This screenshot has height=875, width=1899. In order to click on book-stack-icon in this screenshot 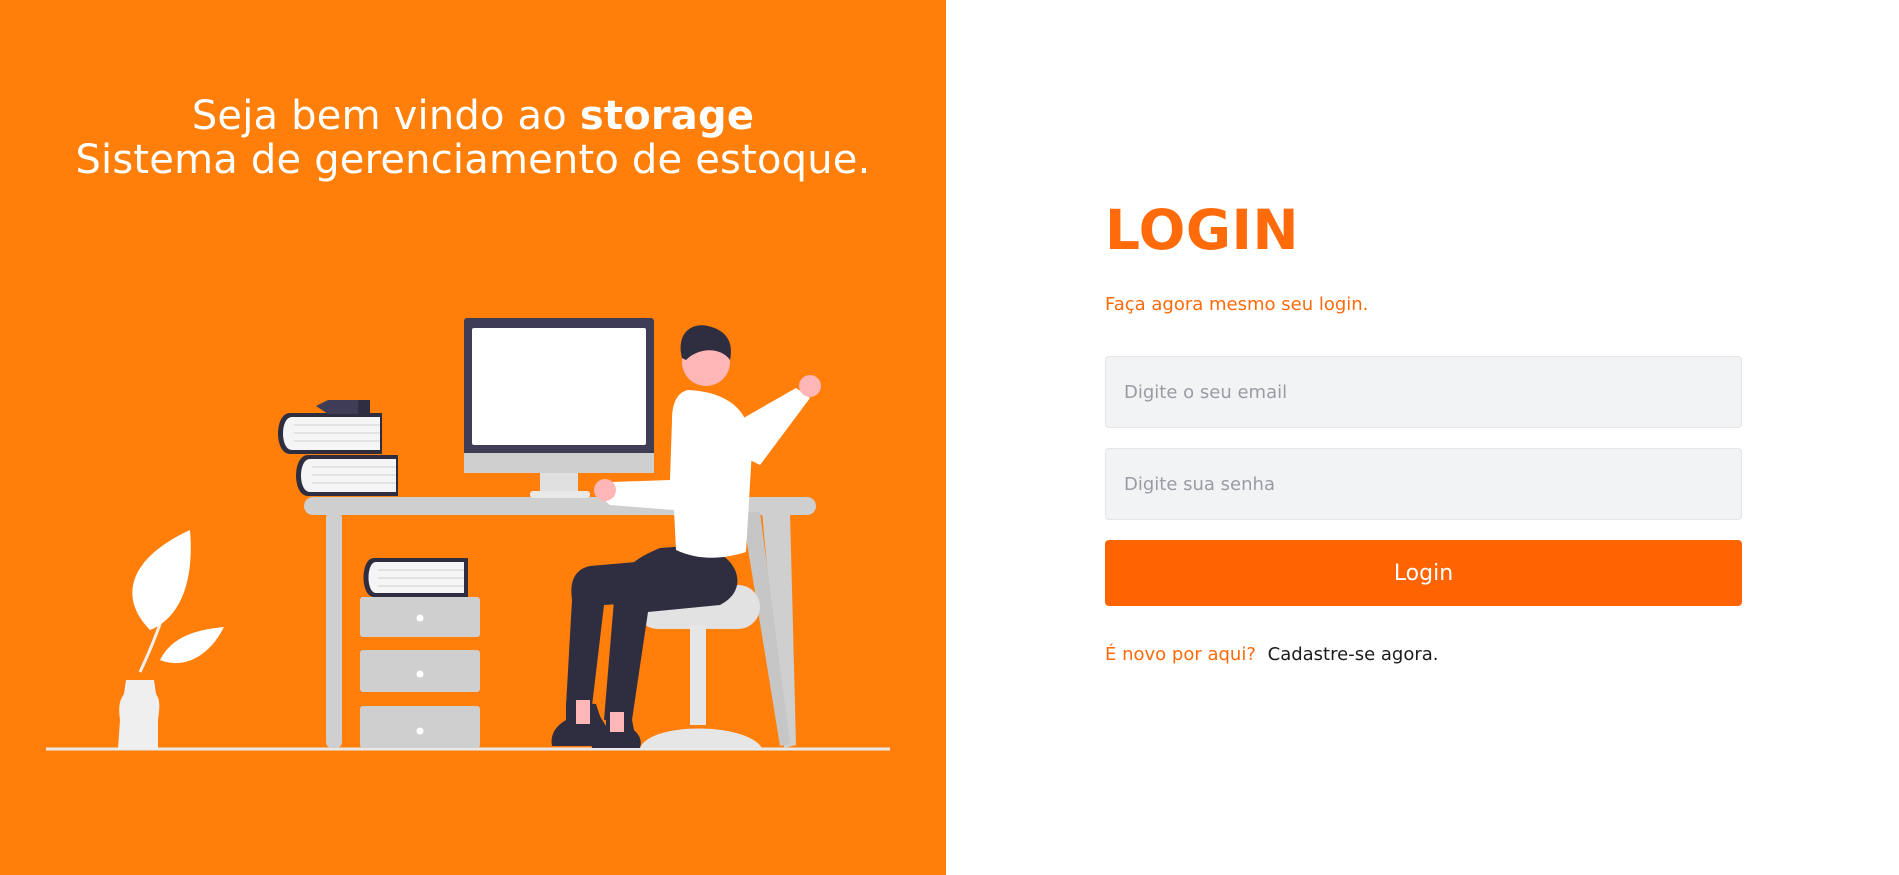, I will do `click(338, 448)`.